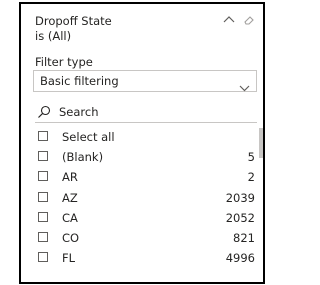 This screenshot has height=285, width=320. What do you see at coordinates (145, 239) in the screenshot?
I see `list-item: CO 821` at bounding box center [145, 239].